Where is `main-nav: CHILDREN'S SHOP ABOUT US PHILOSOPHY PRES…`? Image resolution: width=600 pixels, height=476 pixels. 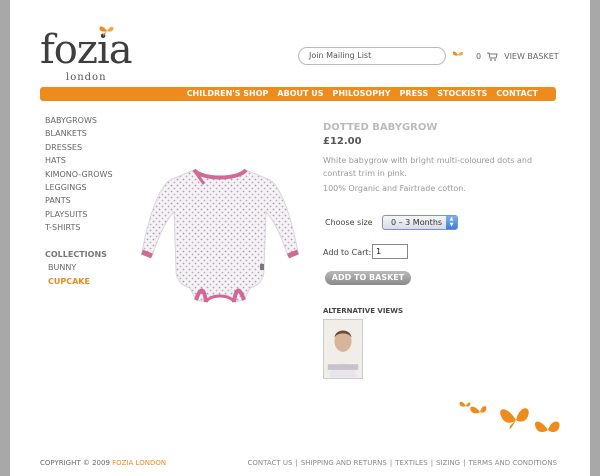
main-nav: CHILDREN'S SHOP ABOUT US PHILOSOPHY PRES… is located at coordinates (298, 94).